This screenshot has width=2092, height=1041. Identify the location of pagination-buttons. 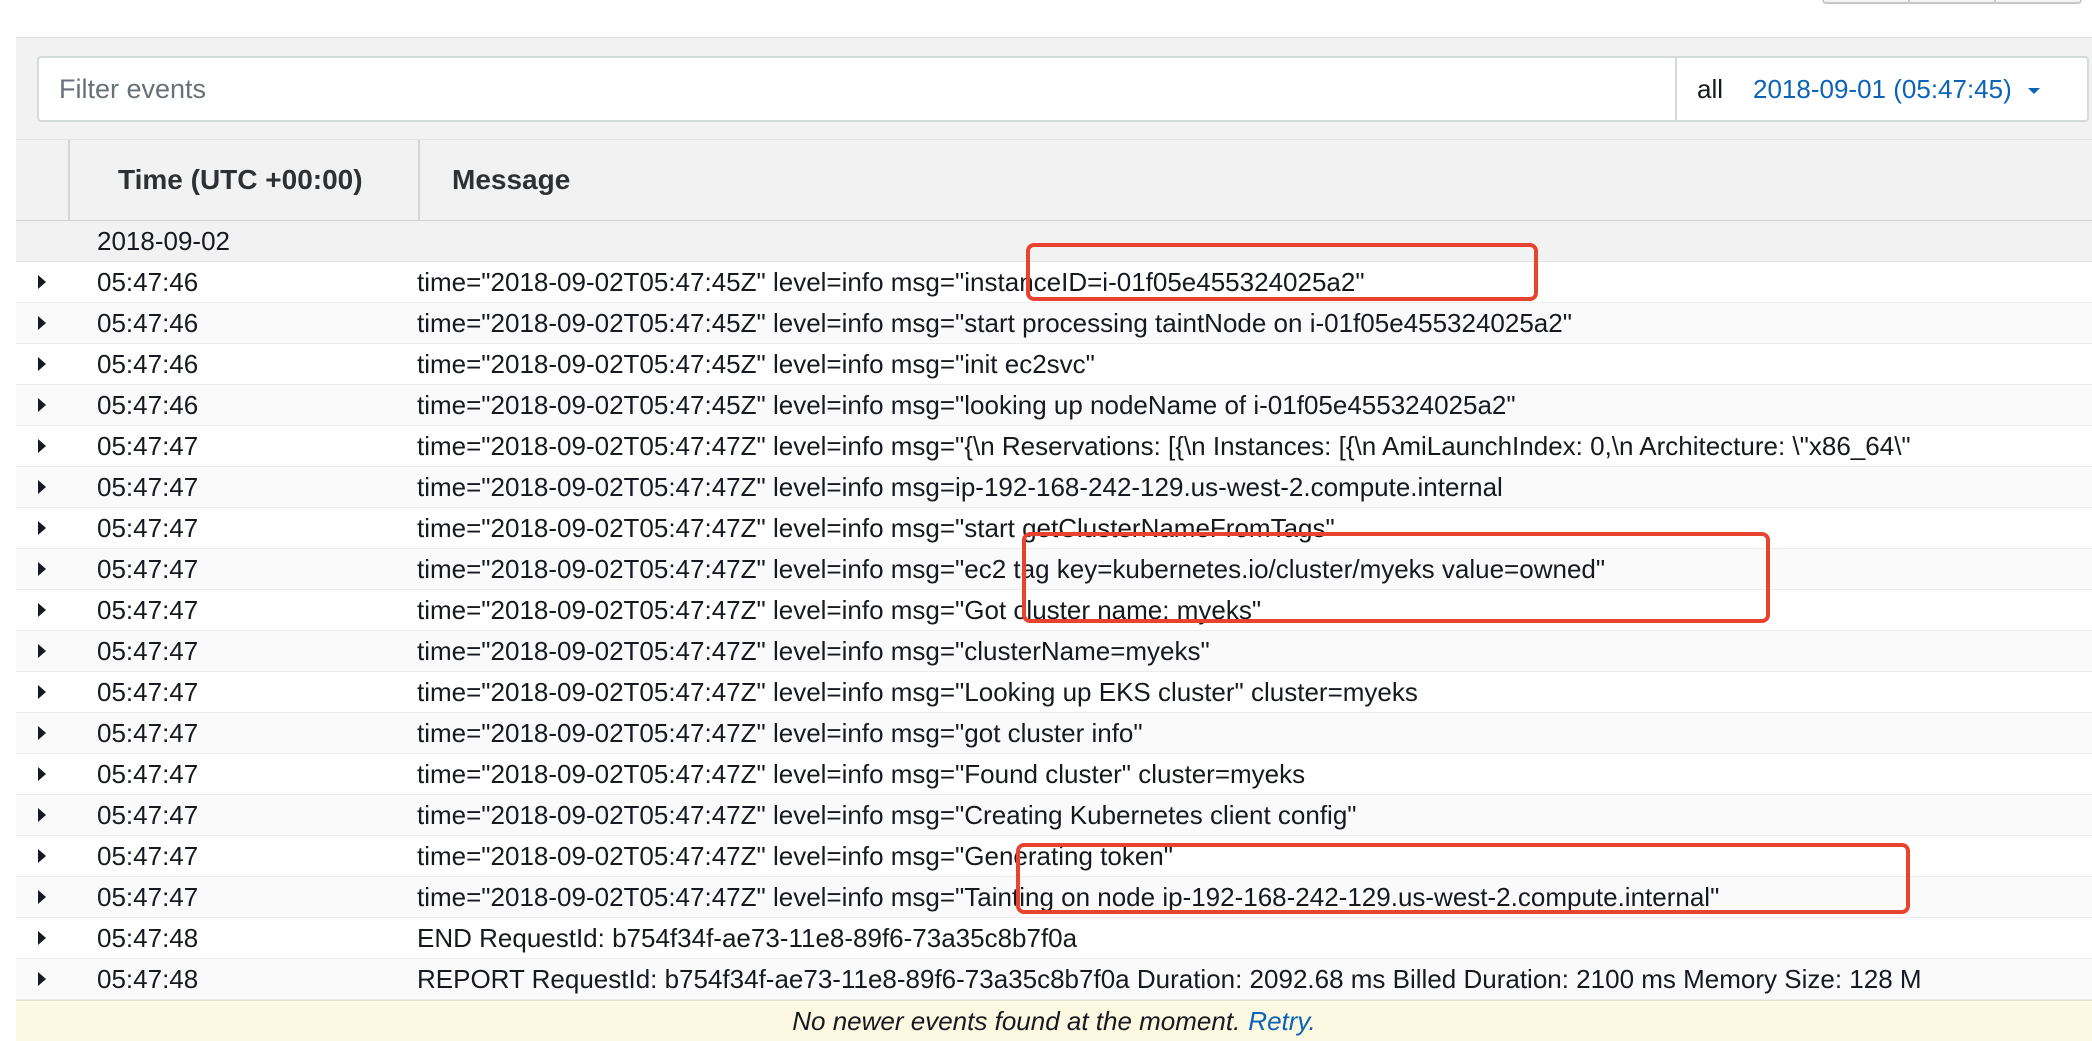
(1952, 2).